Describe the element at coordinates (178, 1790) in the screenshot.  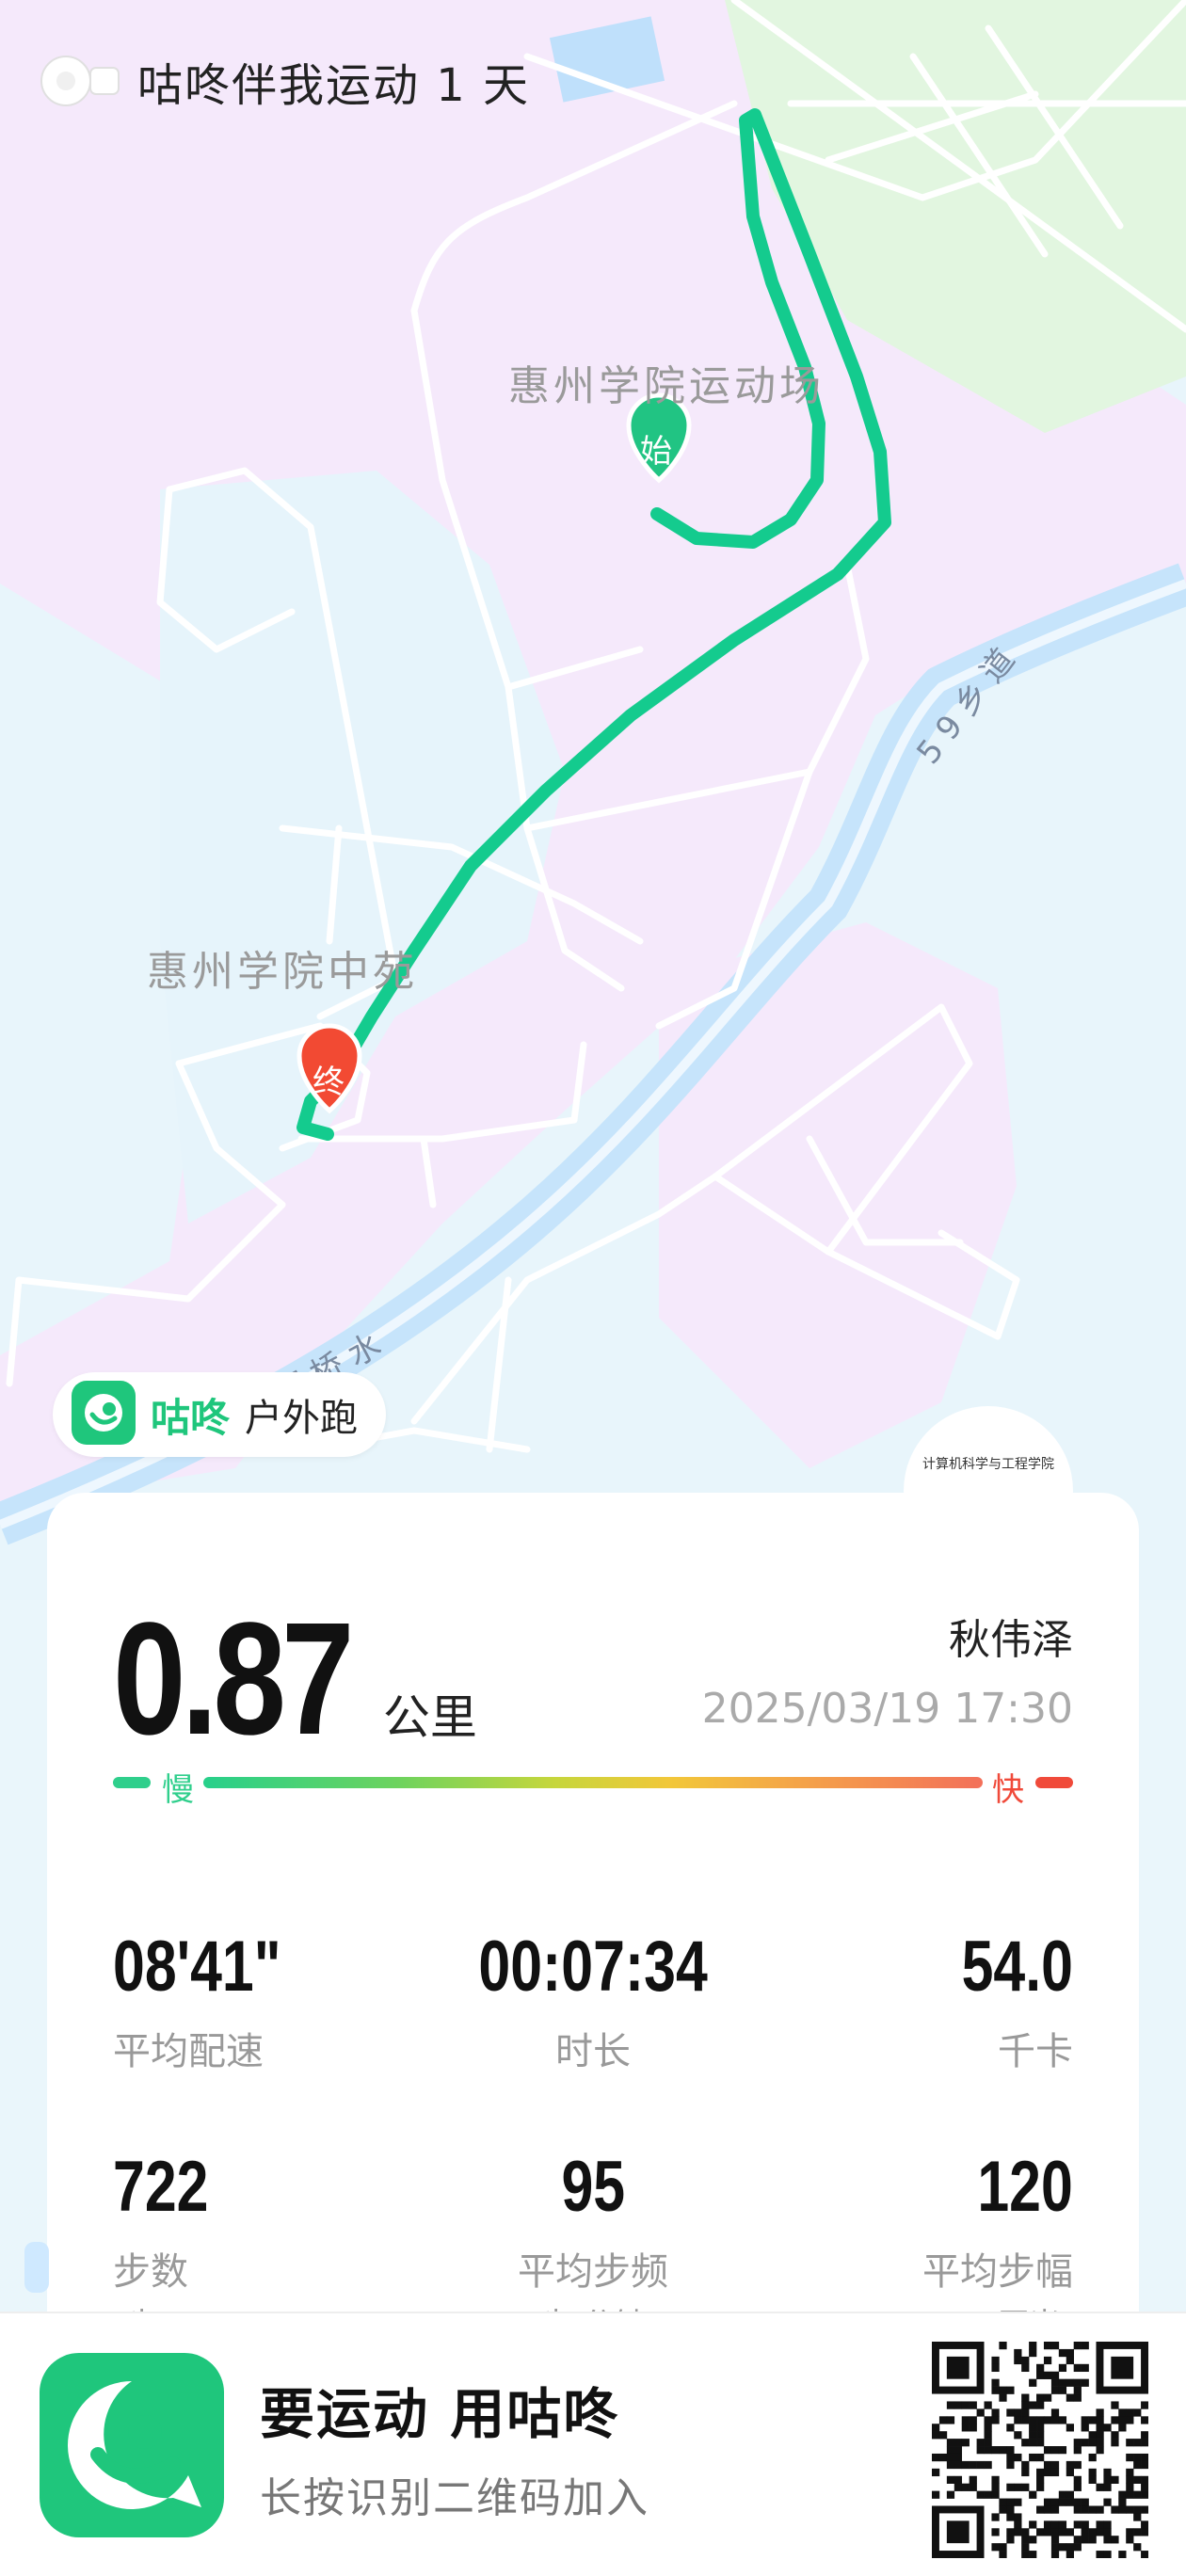
I see `pace-slow-label: 慢` at that location.